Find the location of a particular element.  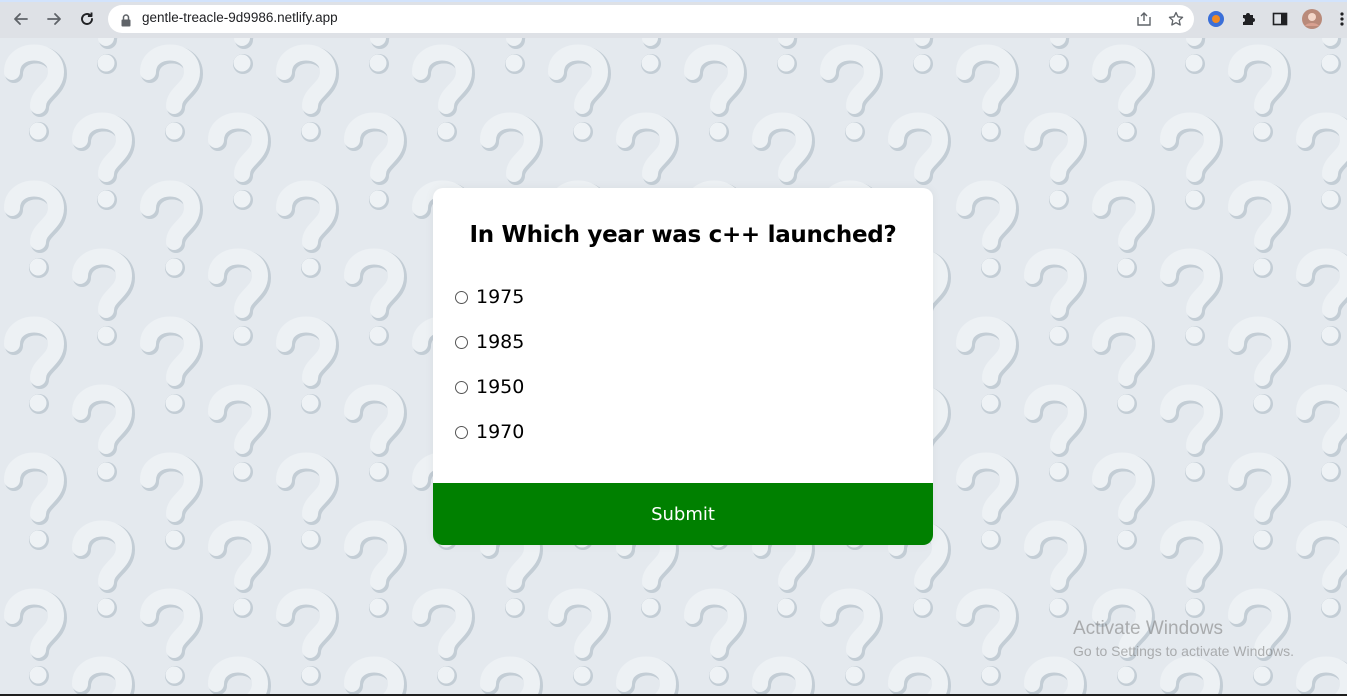

answer-list: 1975 1985 1950 1970 is located at coordinates (488, 375).